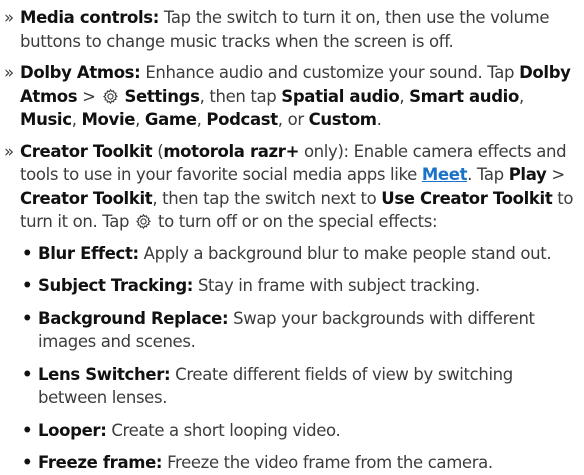 The image size is (584, 475). Describe the element at coordinates (104, 374) in the screenshot. I see `effect-title: Lens Switcher:` at that location.